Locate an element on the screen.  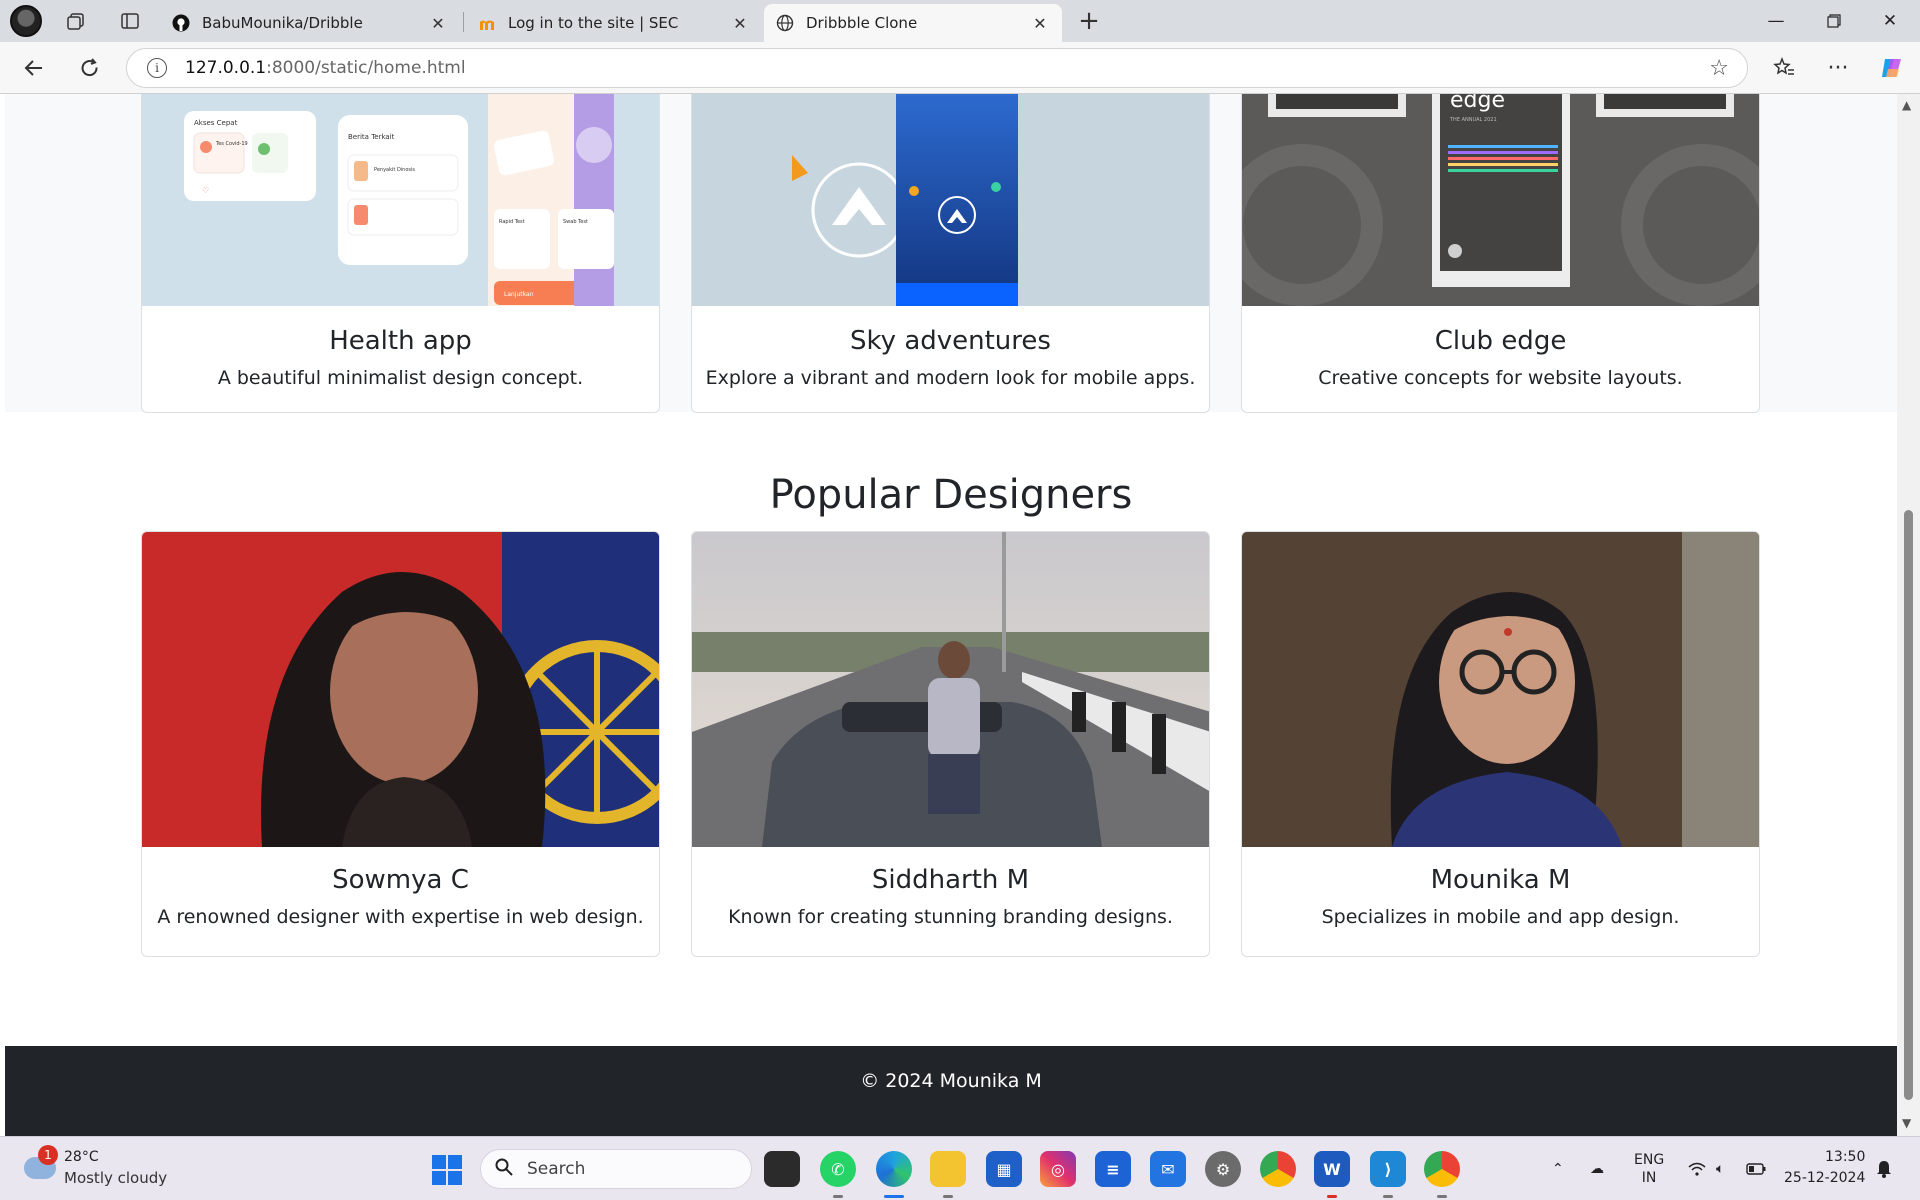
taskbar-search: Search is located at coordinates (616, 1169).